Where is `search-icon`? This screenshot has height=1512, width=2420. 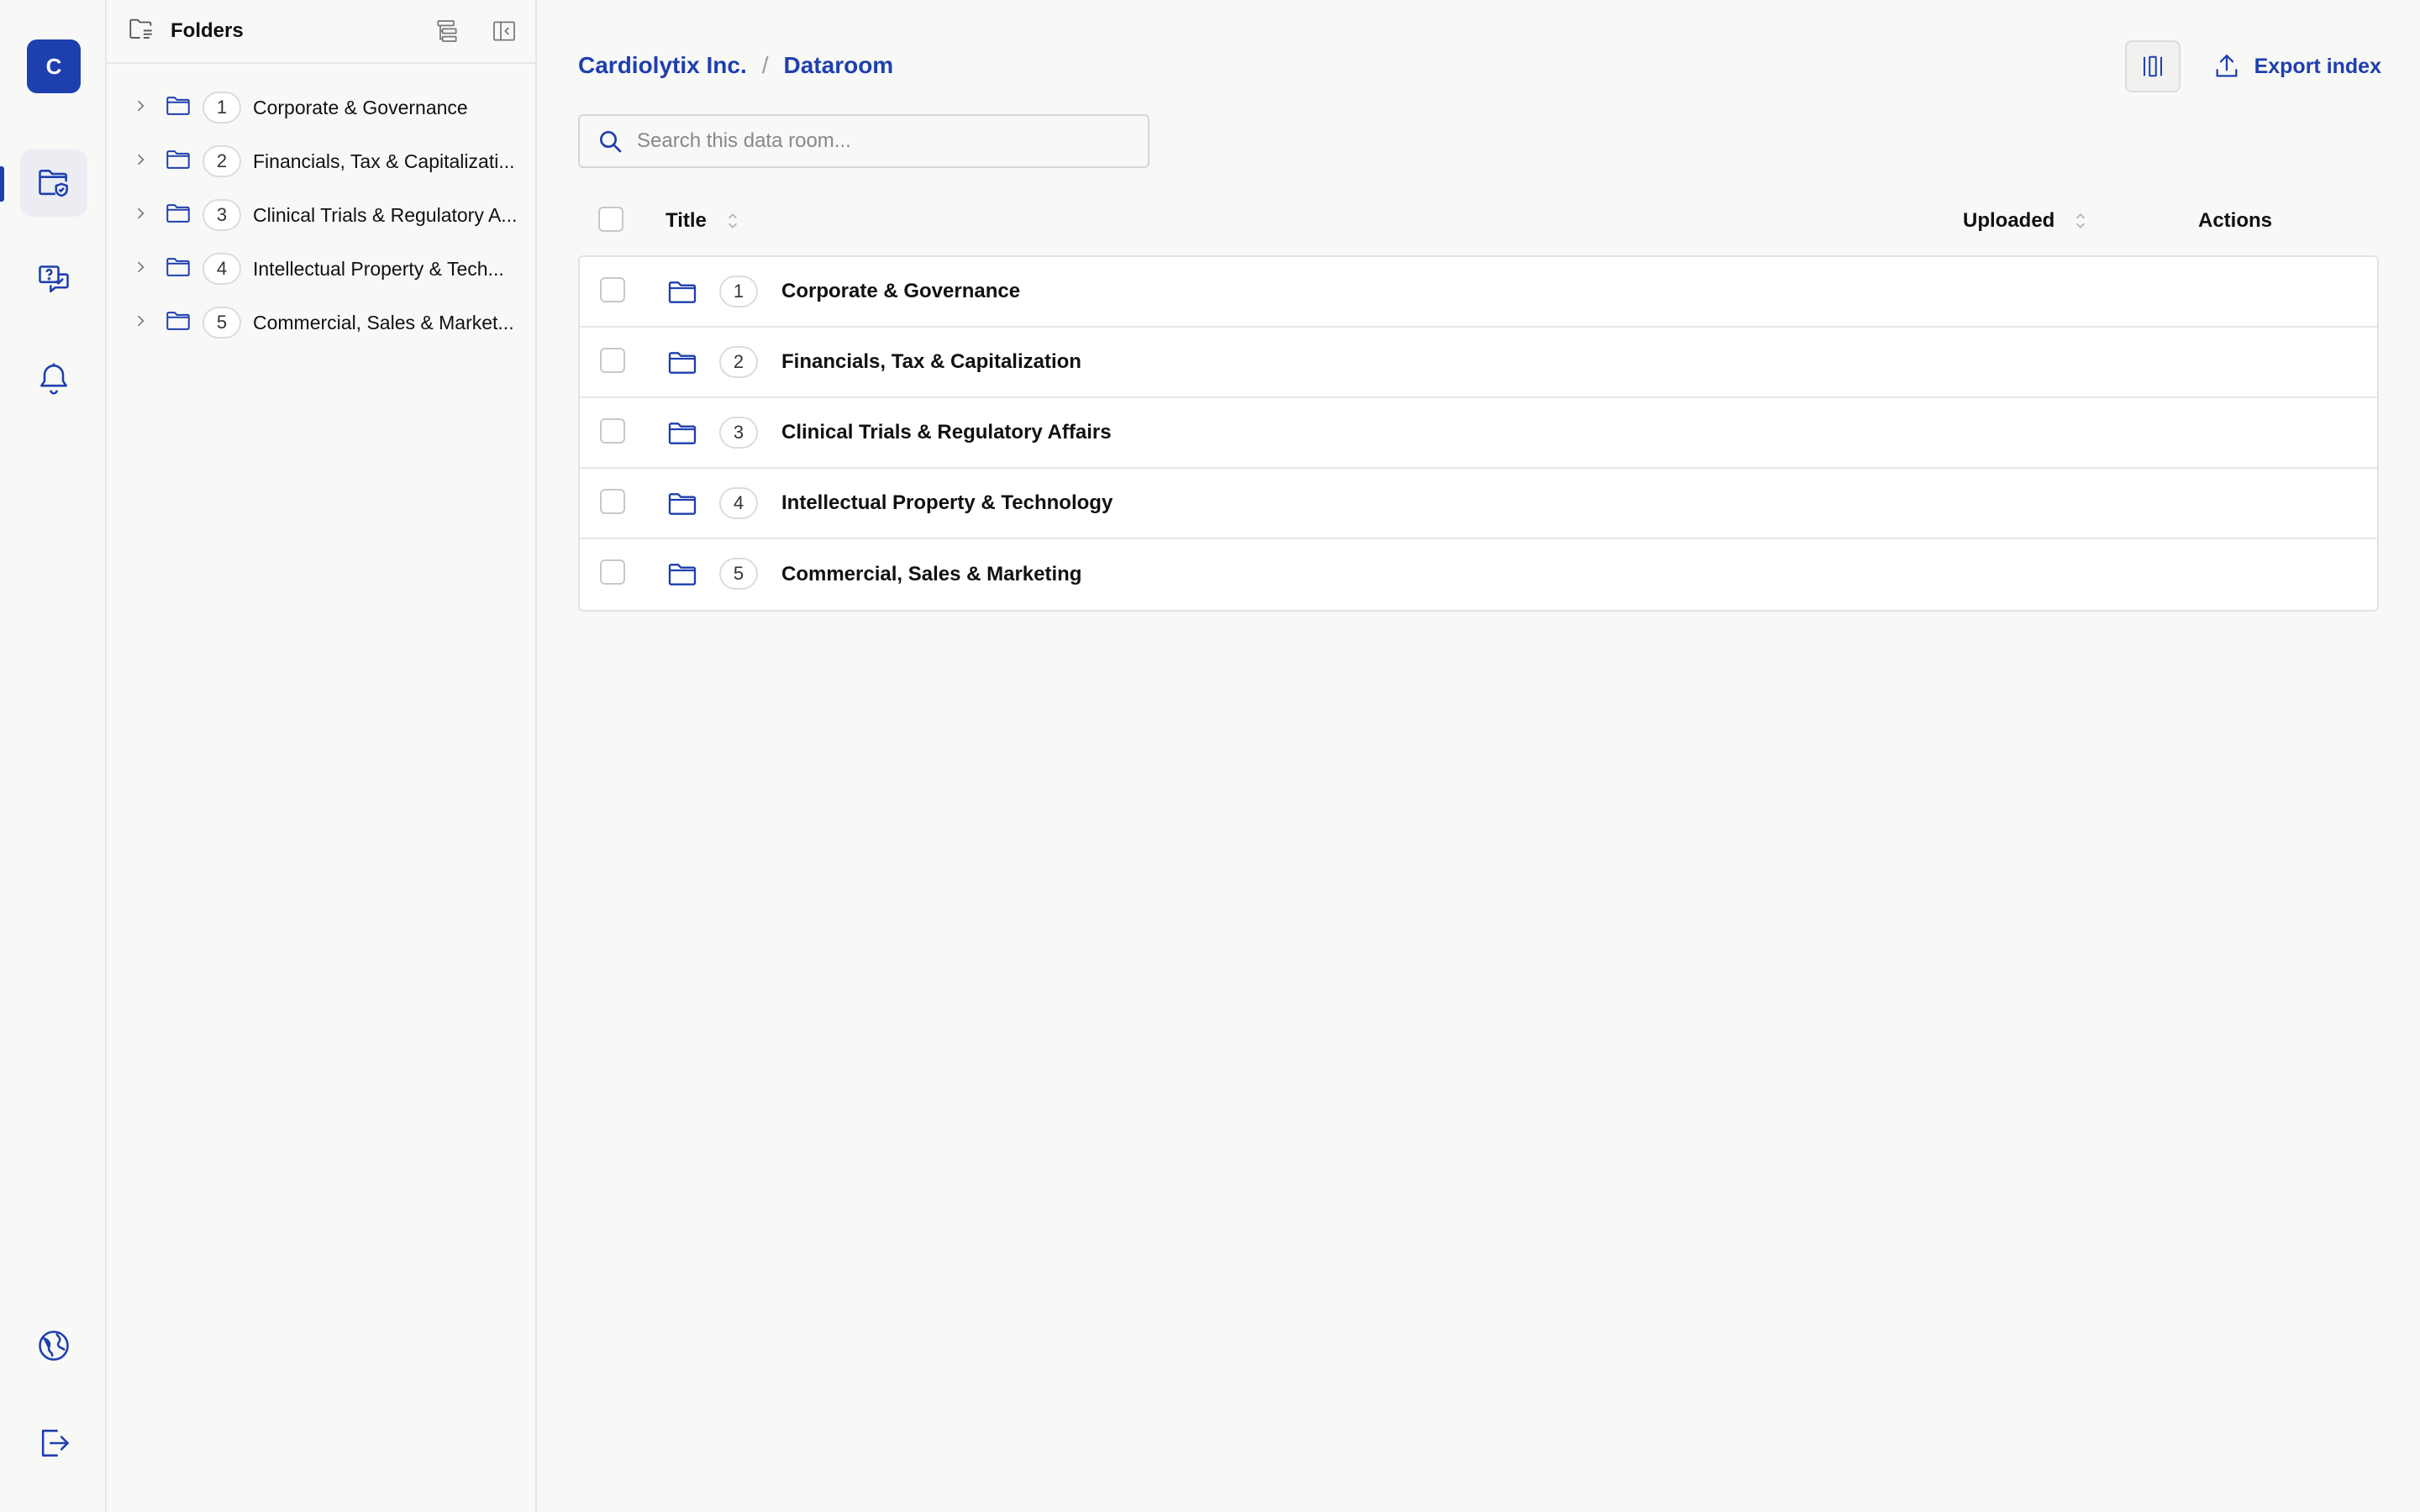 search-icon is located at coordinates (611, 142).